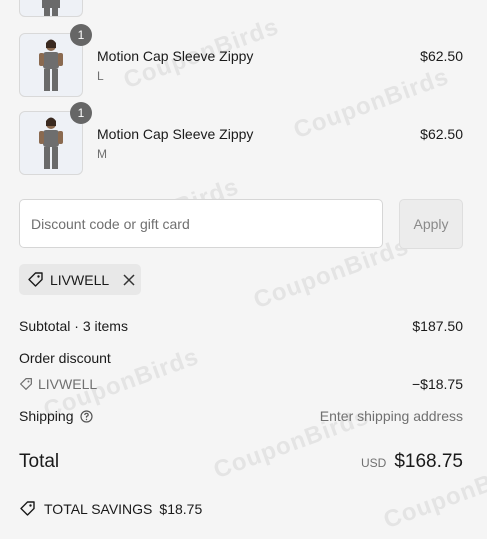 The image size is (487, 539). Describe the element at coordinates (437, 326) in the screenshot. I see `subtotal-value: $187.50` at that location.